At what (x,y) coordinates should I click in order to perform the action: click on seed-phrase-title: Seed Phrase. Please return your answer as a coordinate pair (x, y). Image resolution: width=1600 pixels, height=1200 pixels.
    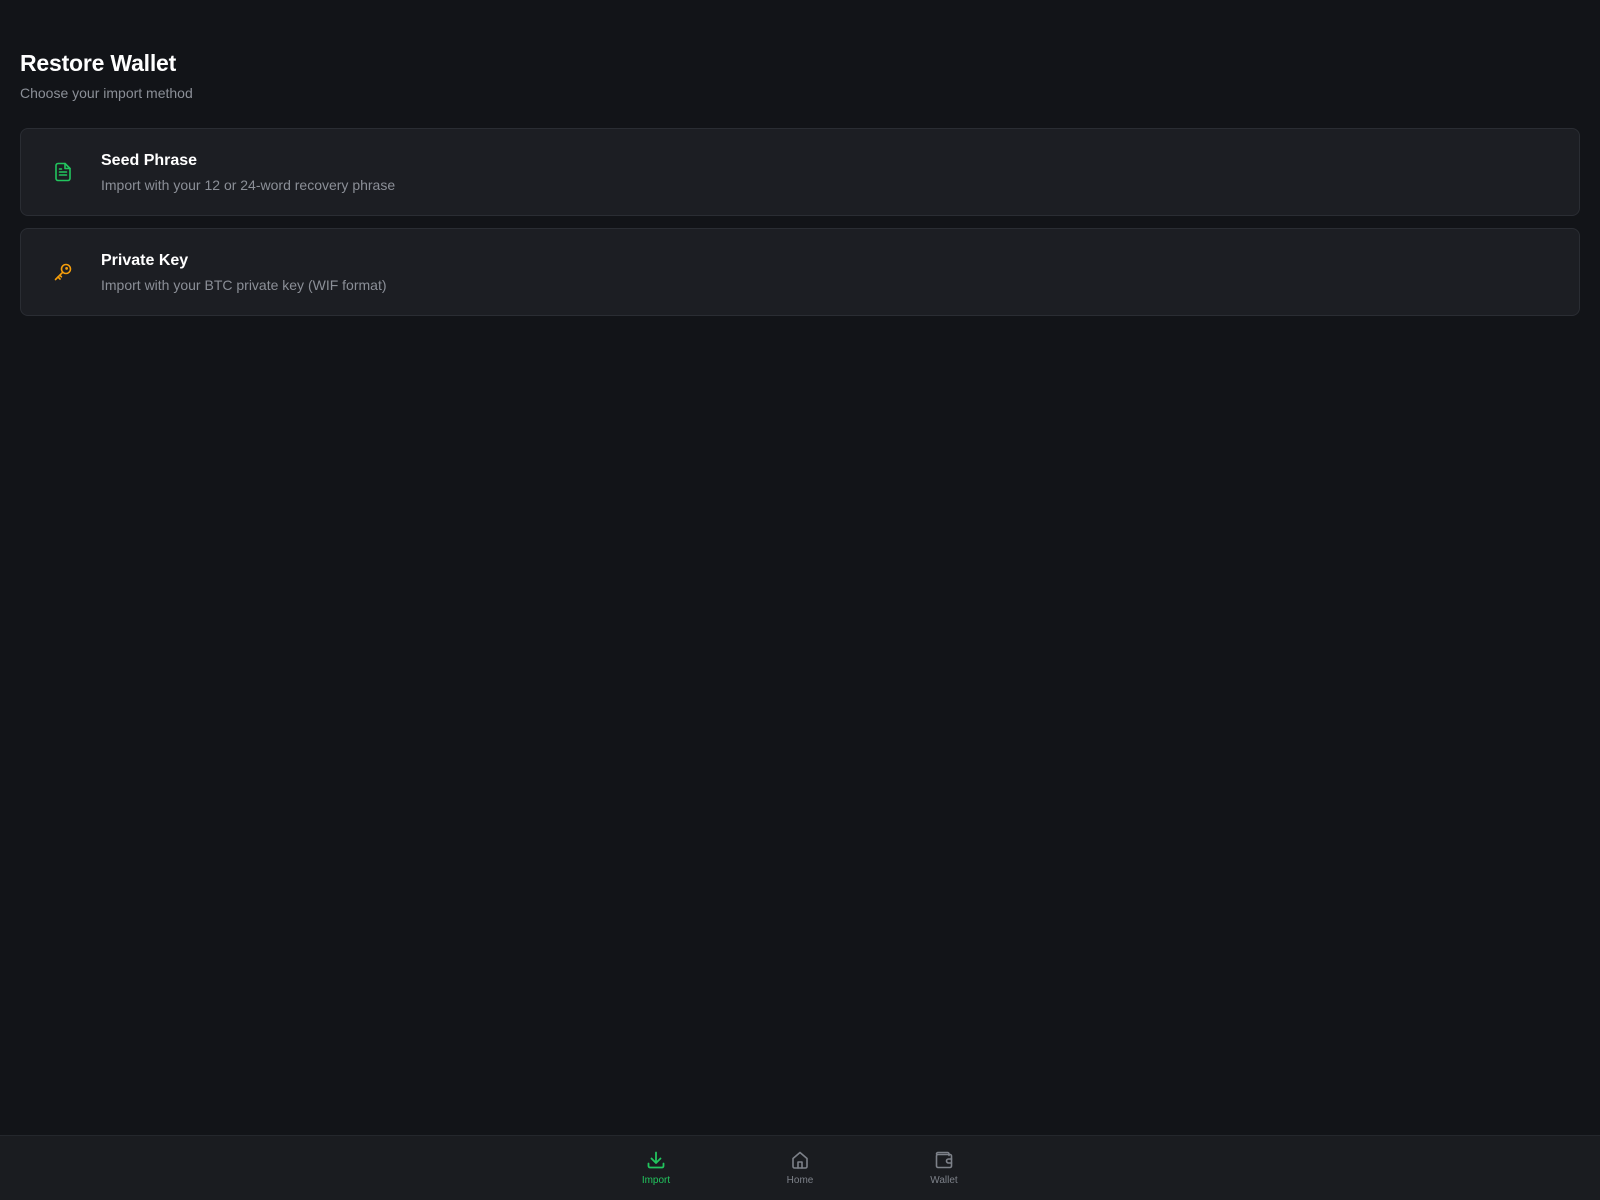
    Looking at the image, I should click on (149, 160).